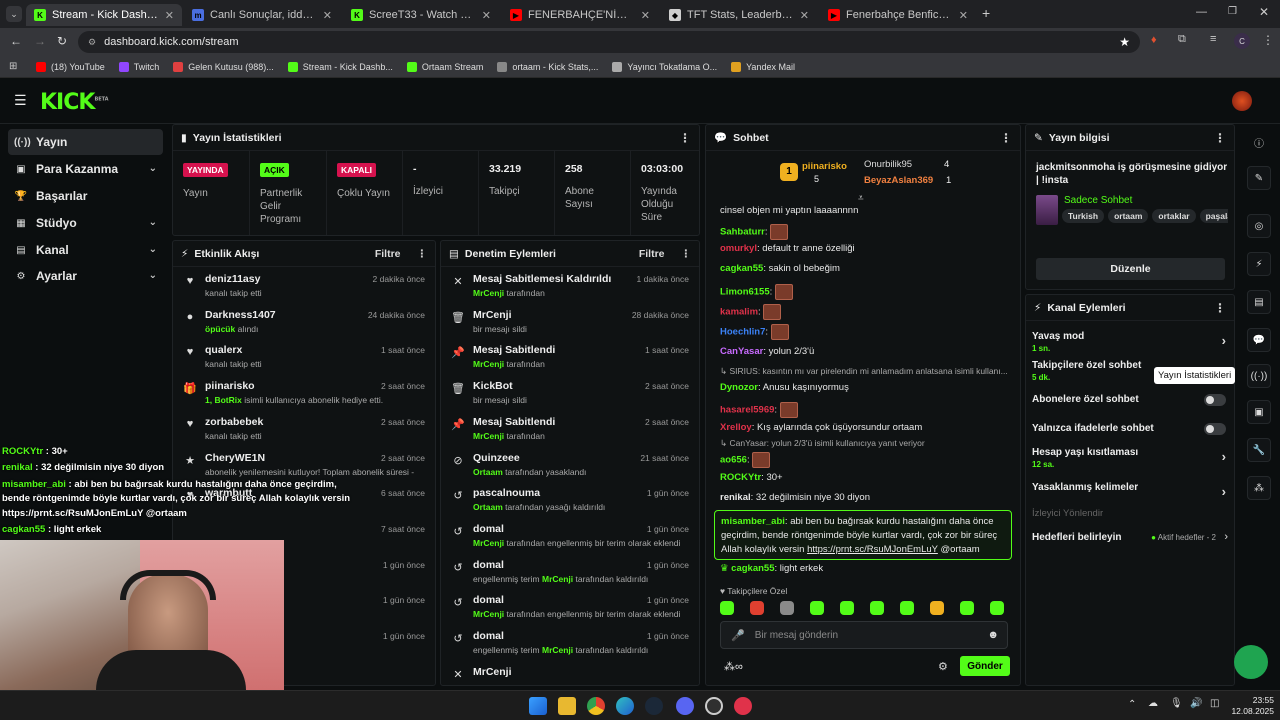 This screenshot has width=1280, height=720. I want to click on tray-volume-icon: 🔊, so click(1196, 703).